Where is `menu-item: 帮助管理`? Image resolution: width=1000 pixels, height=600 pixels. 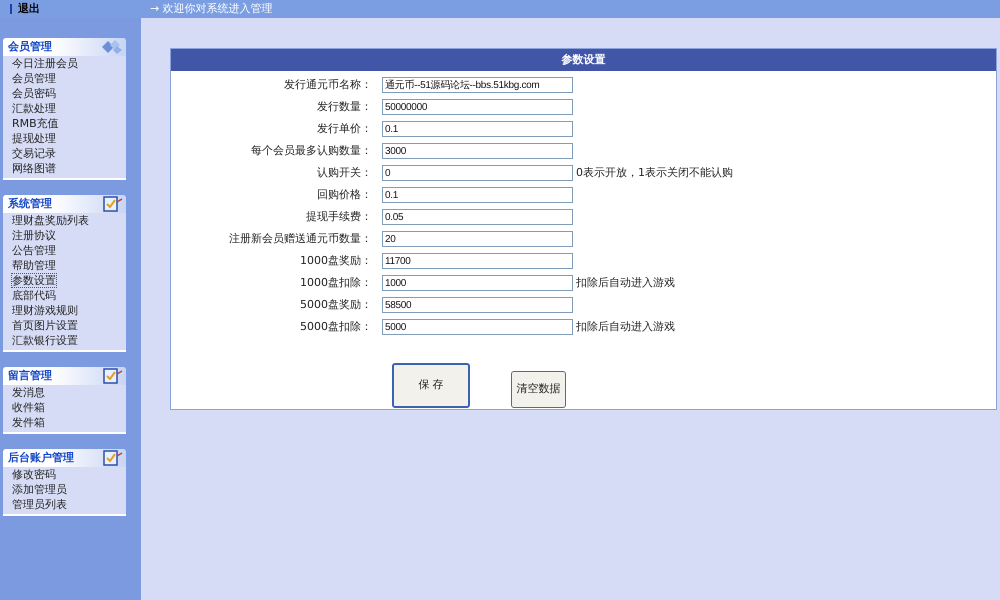 menu-item: 帮助管理 is located at coordinates (34, 265).